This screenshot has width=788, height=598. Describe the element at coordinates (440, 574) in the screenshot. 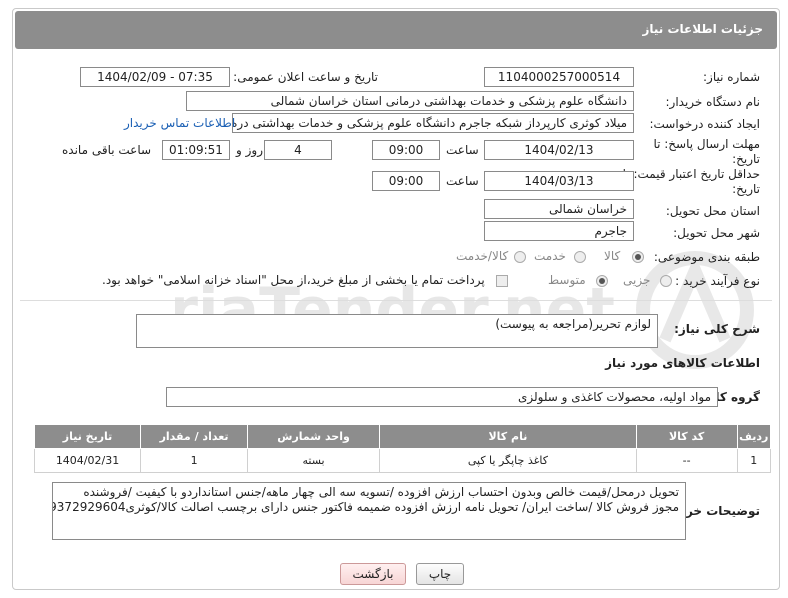

I see `print-button: چاپ` at that location.